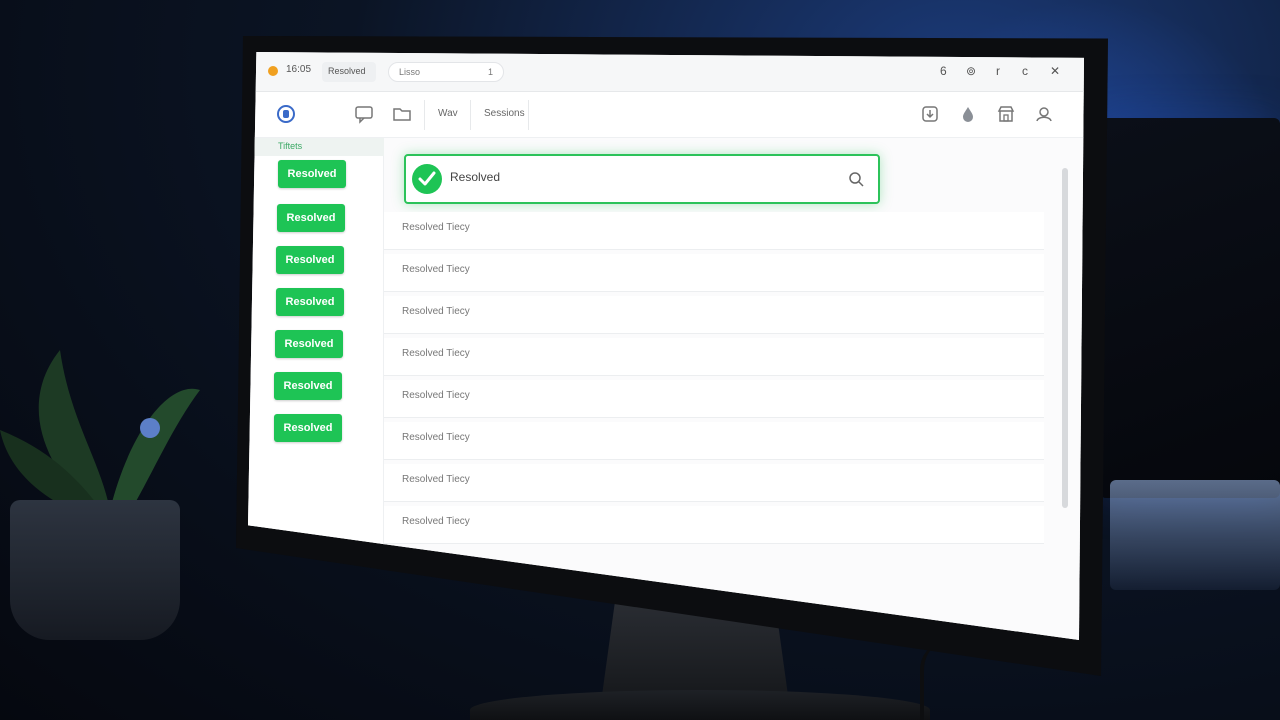 Image resolution: width=1280 pixels, height=720 pixels. What do you see at coordinates (1195, 535) in the screenshot?
I see `background-desk-light` at bounding box center [1195, 535].